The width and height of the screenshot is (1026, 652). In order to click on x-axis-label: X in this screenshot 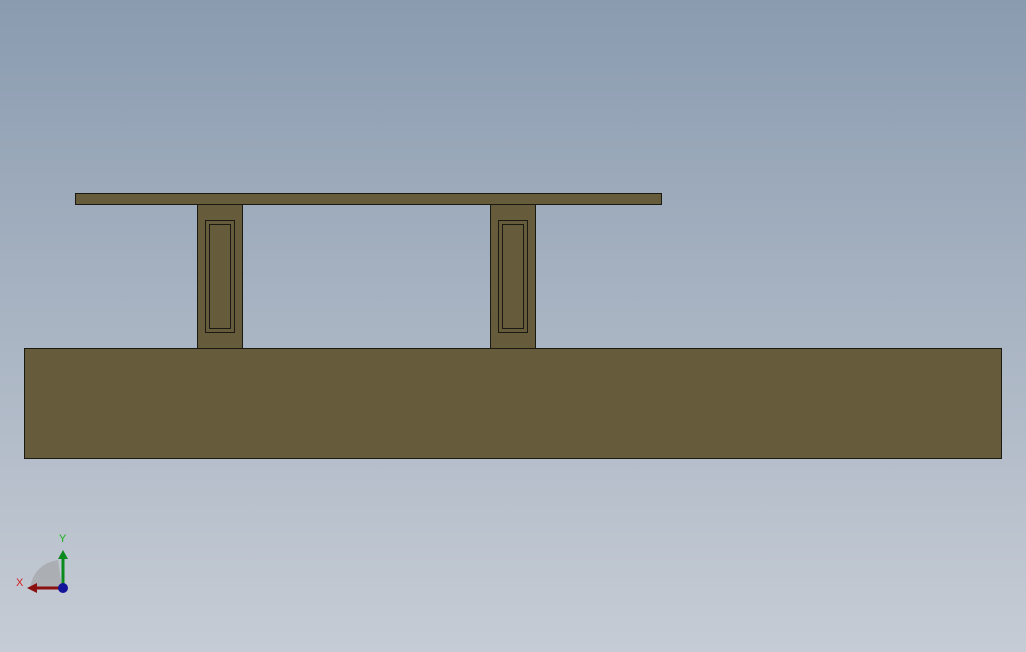, I will do `click(20, 583)`.